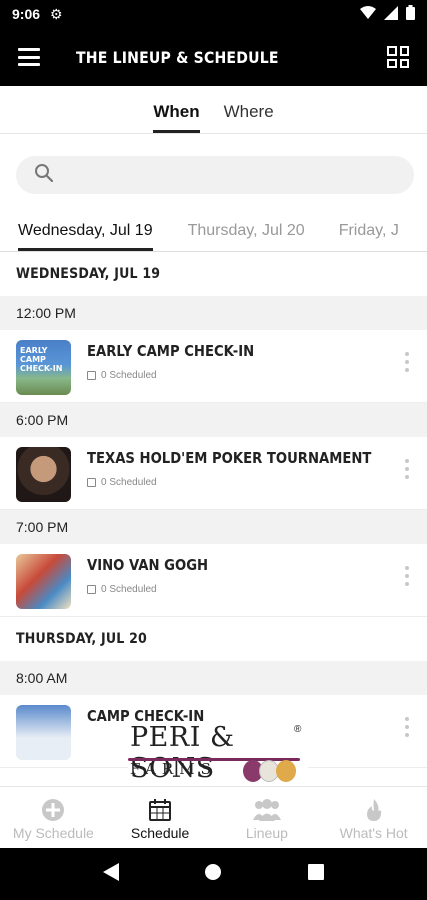 The width and height of the screenshot is (427, 900). What do you see at coordinates (249, 109) in the screenshot?
I see `tab-where: Where` at bounding box center [249, 109].